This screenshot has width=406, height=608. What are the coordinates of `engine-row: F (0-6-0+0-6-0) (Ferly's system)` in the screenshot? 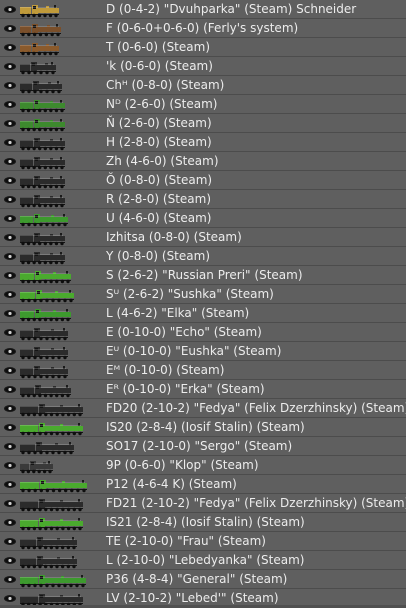 It's located at (203, 28).